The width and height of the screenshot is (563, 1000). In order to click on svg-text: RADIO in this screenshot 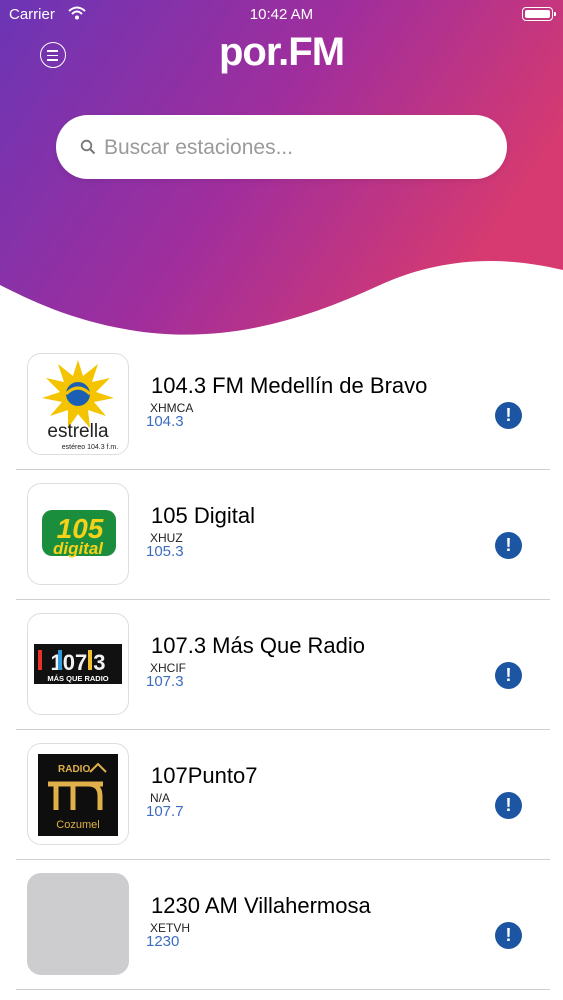, I will do `click(74, 769)`.